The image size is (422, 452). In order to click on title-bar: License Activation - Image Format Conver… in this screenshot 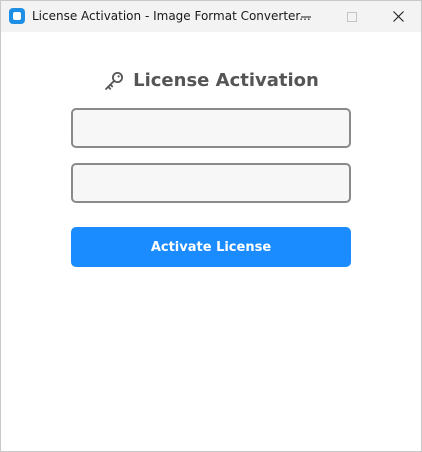, I will do `click(211, 16)`.